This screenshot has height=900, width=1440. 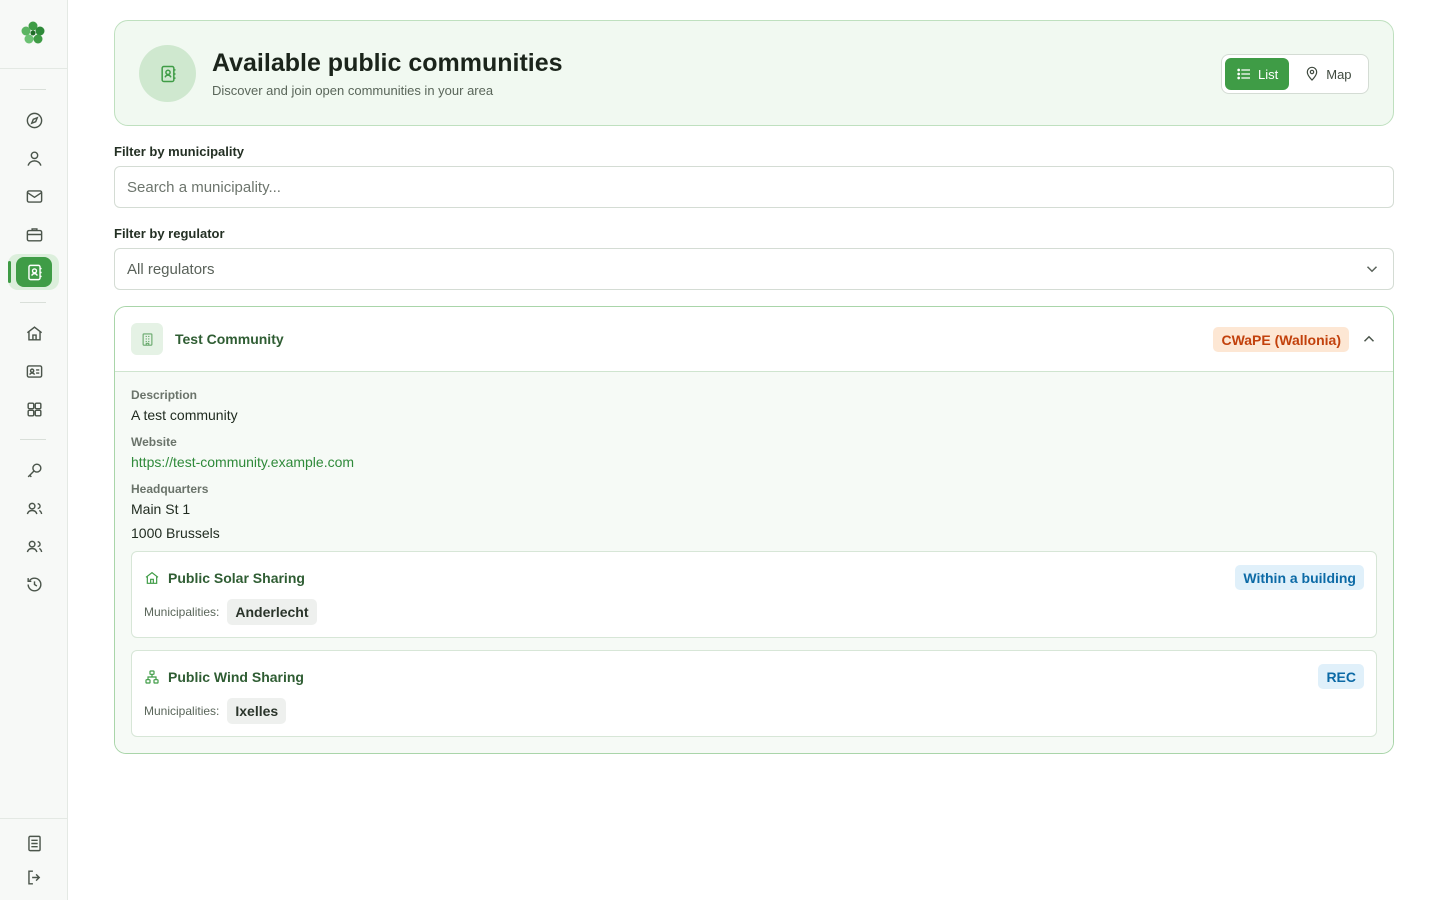 I want to click on chevron-up-icon, so click(x=1369, y=338).